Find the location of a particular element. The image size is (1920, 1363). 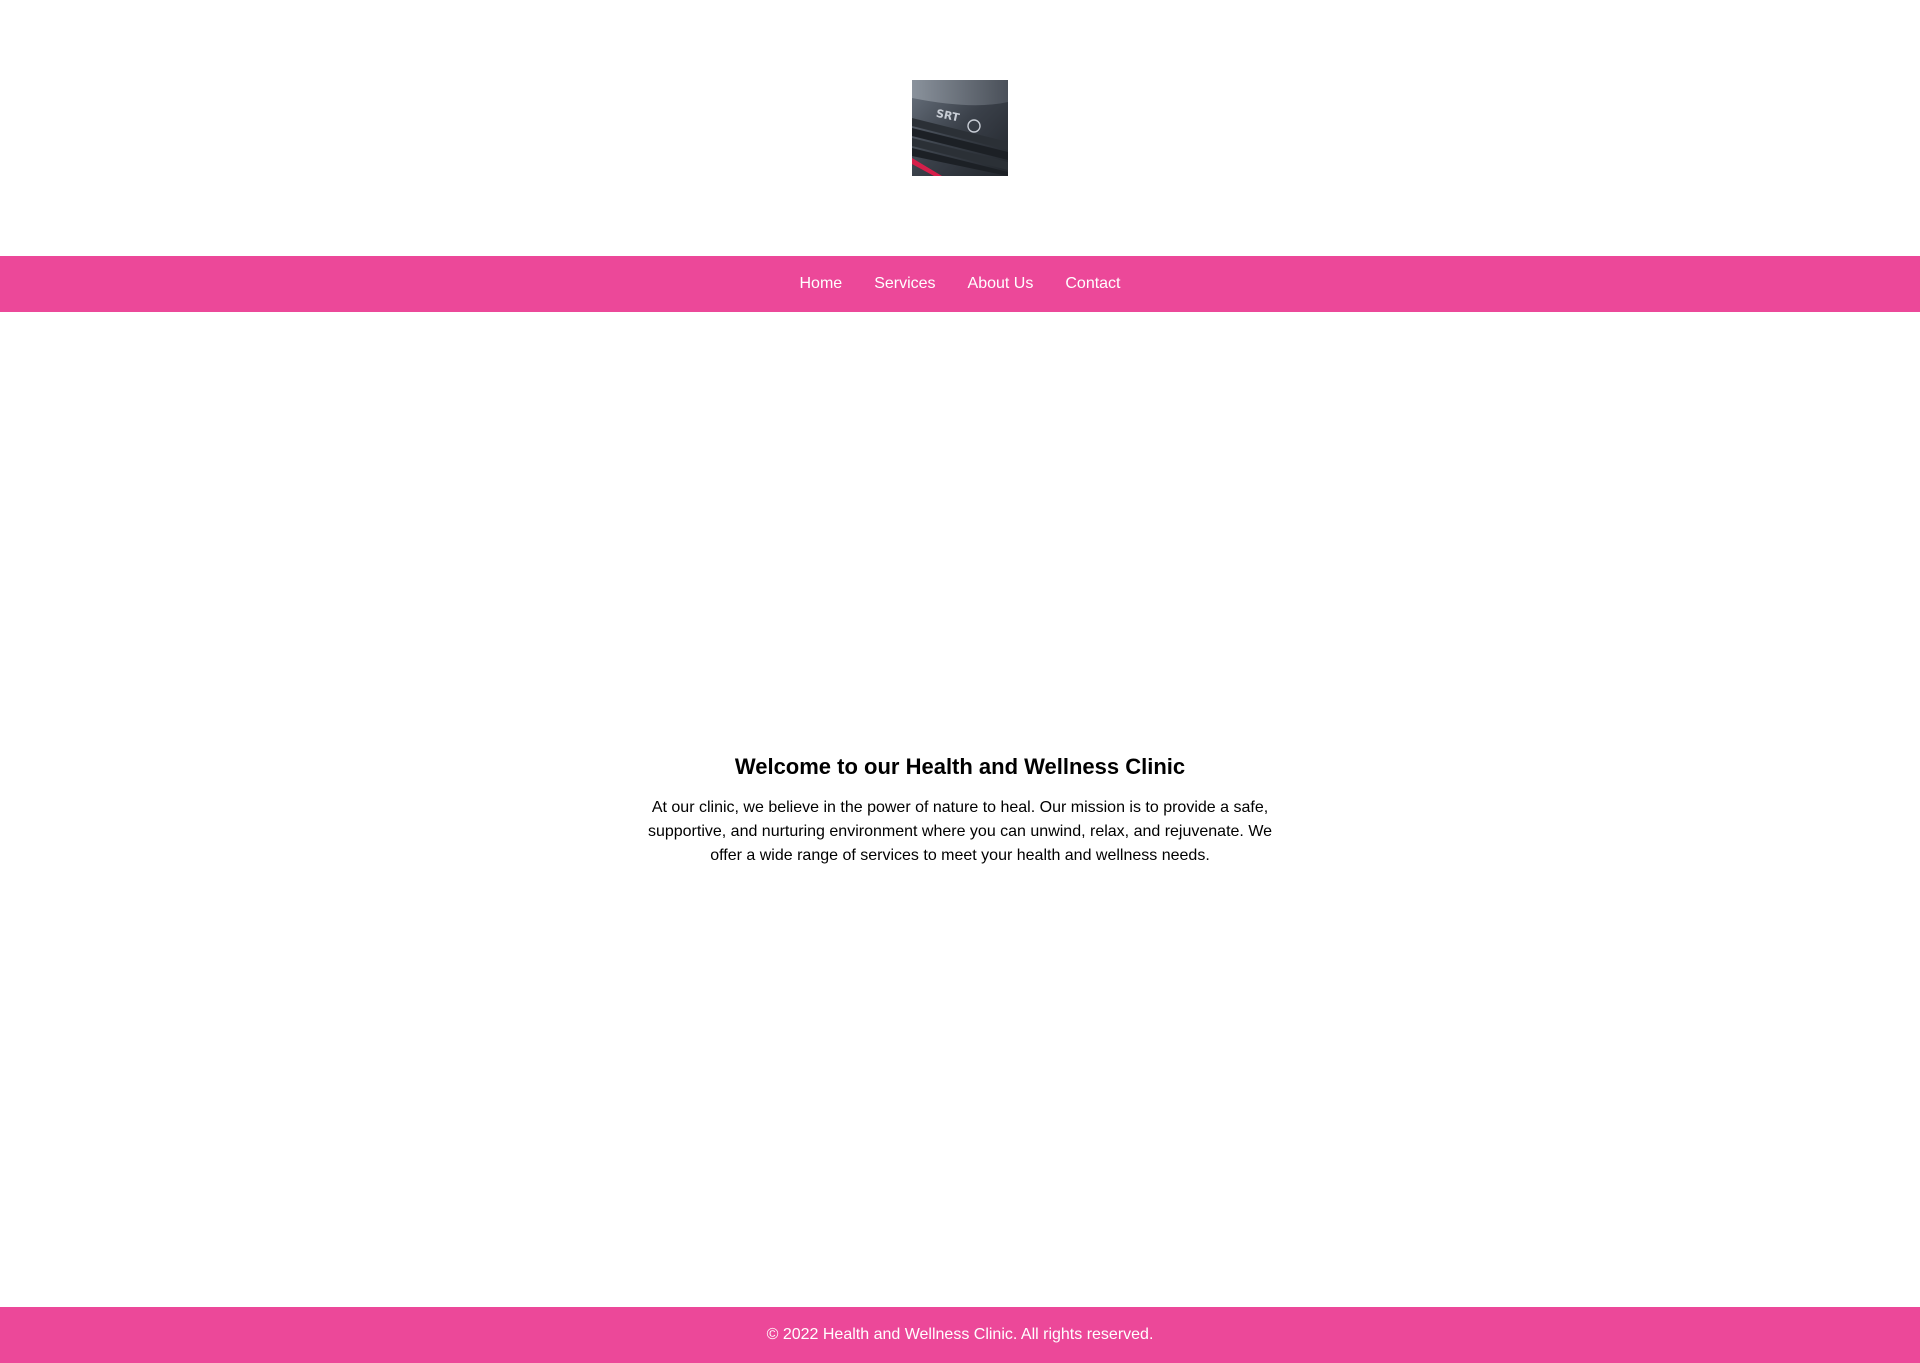

nav-item-contact: Contact is located at coordinates (1092, 284).